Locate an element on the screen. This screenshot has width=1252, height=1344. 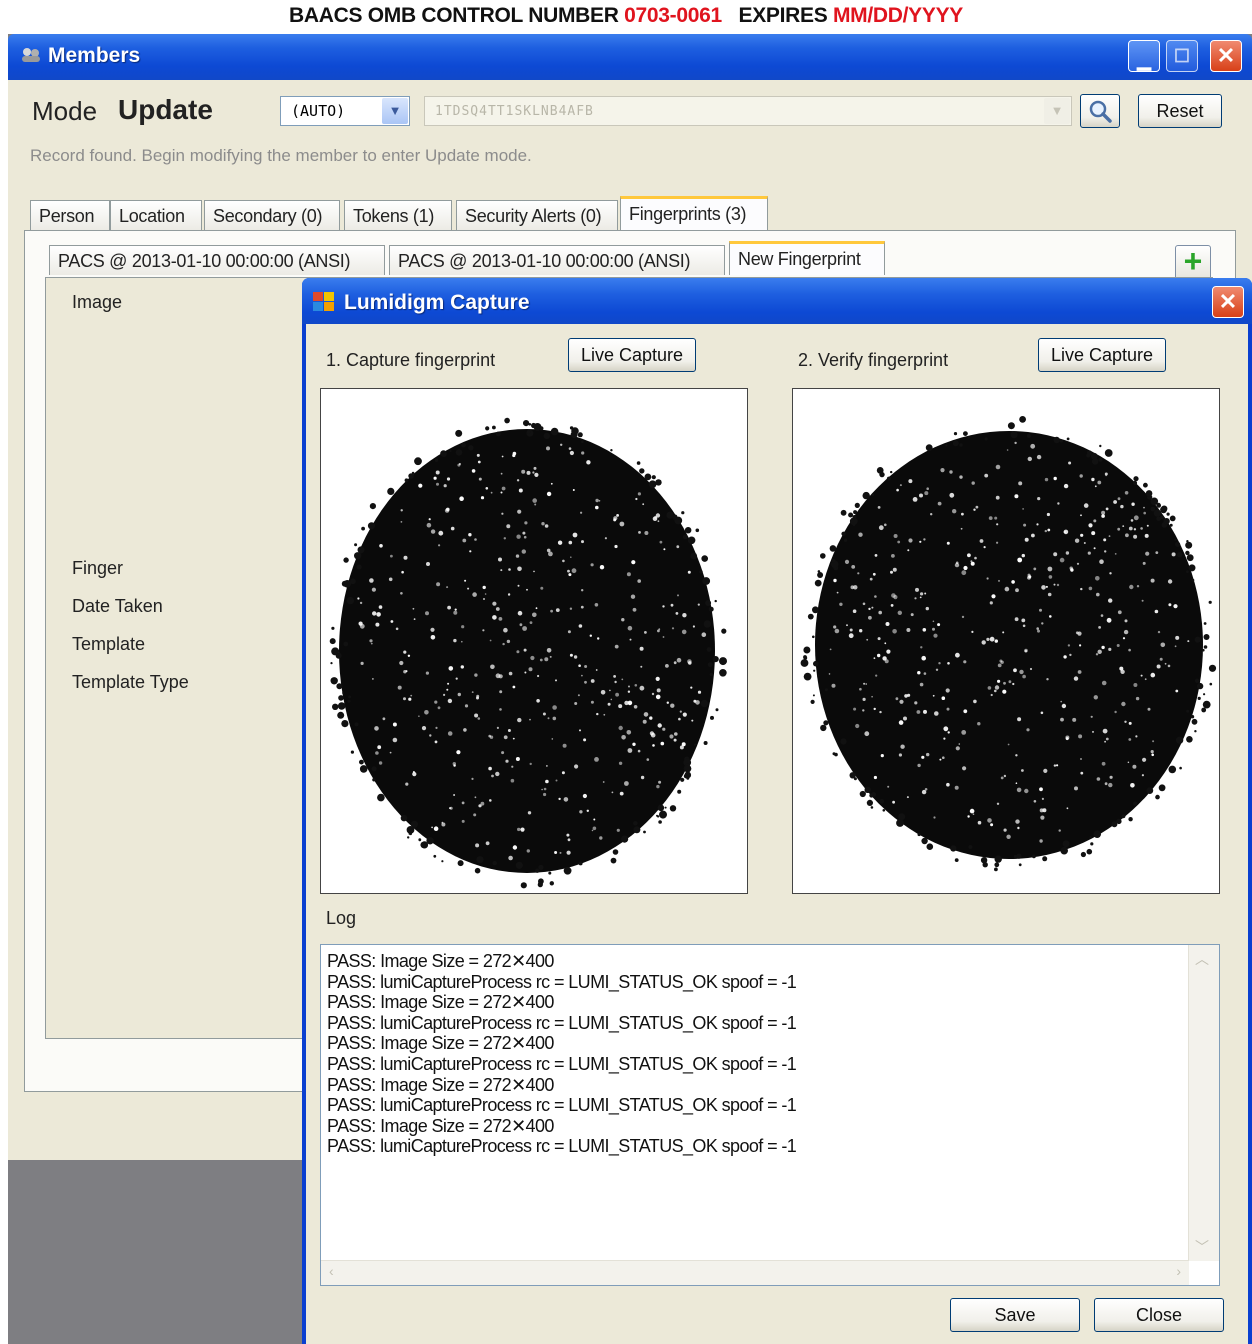
capture-fingerprint-image is located at coordinates (534, 641).